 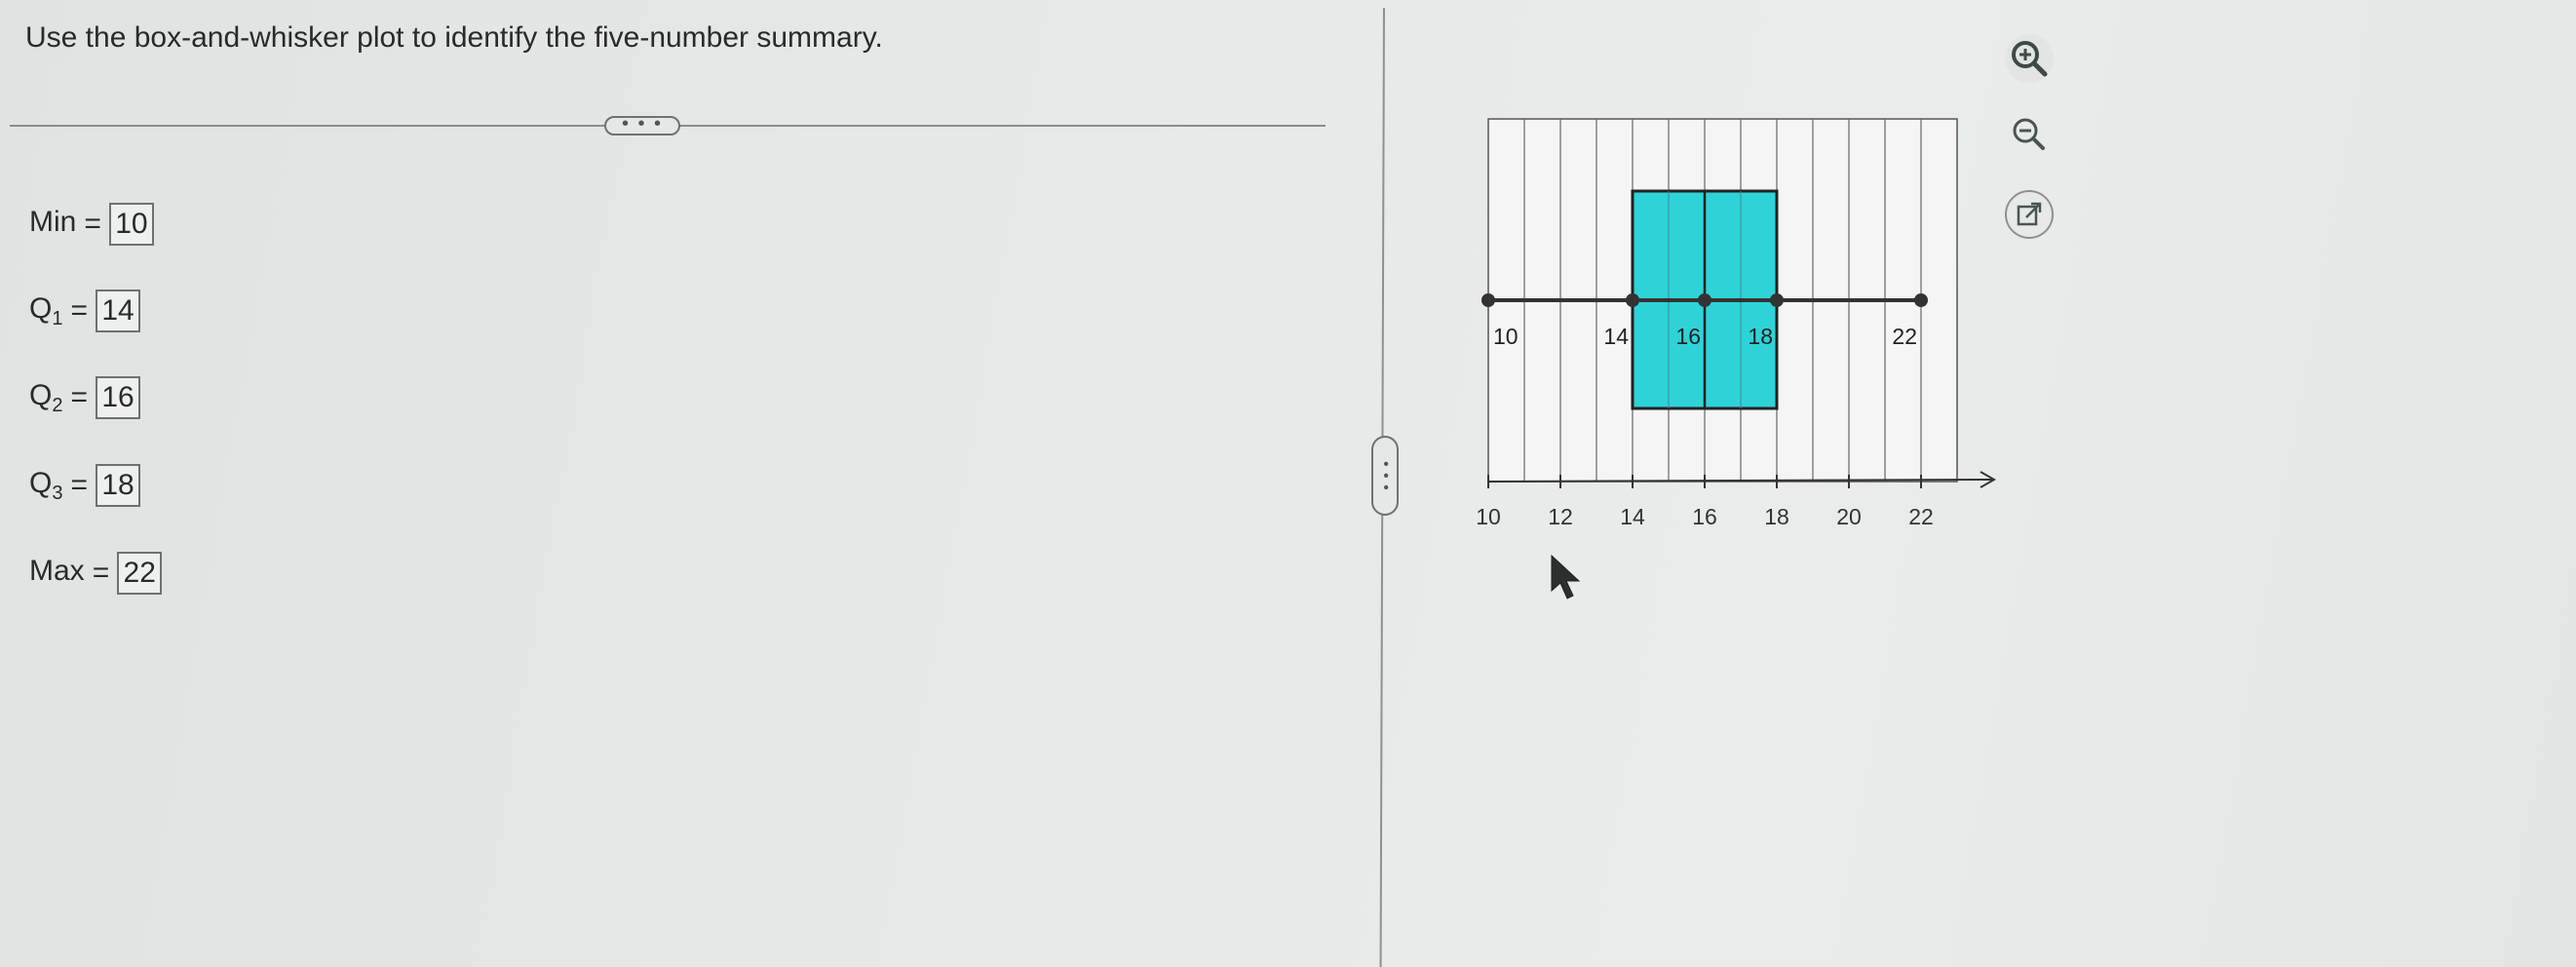 I want to click on answer-label: Min, so click(x=53, y=222).